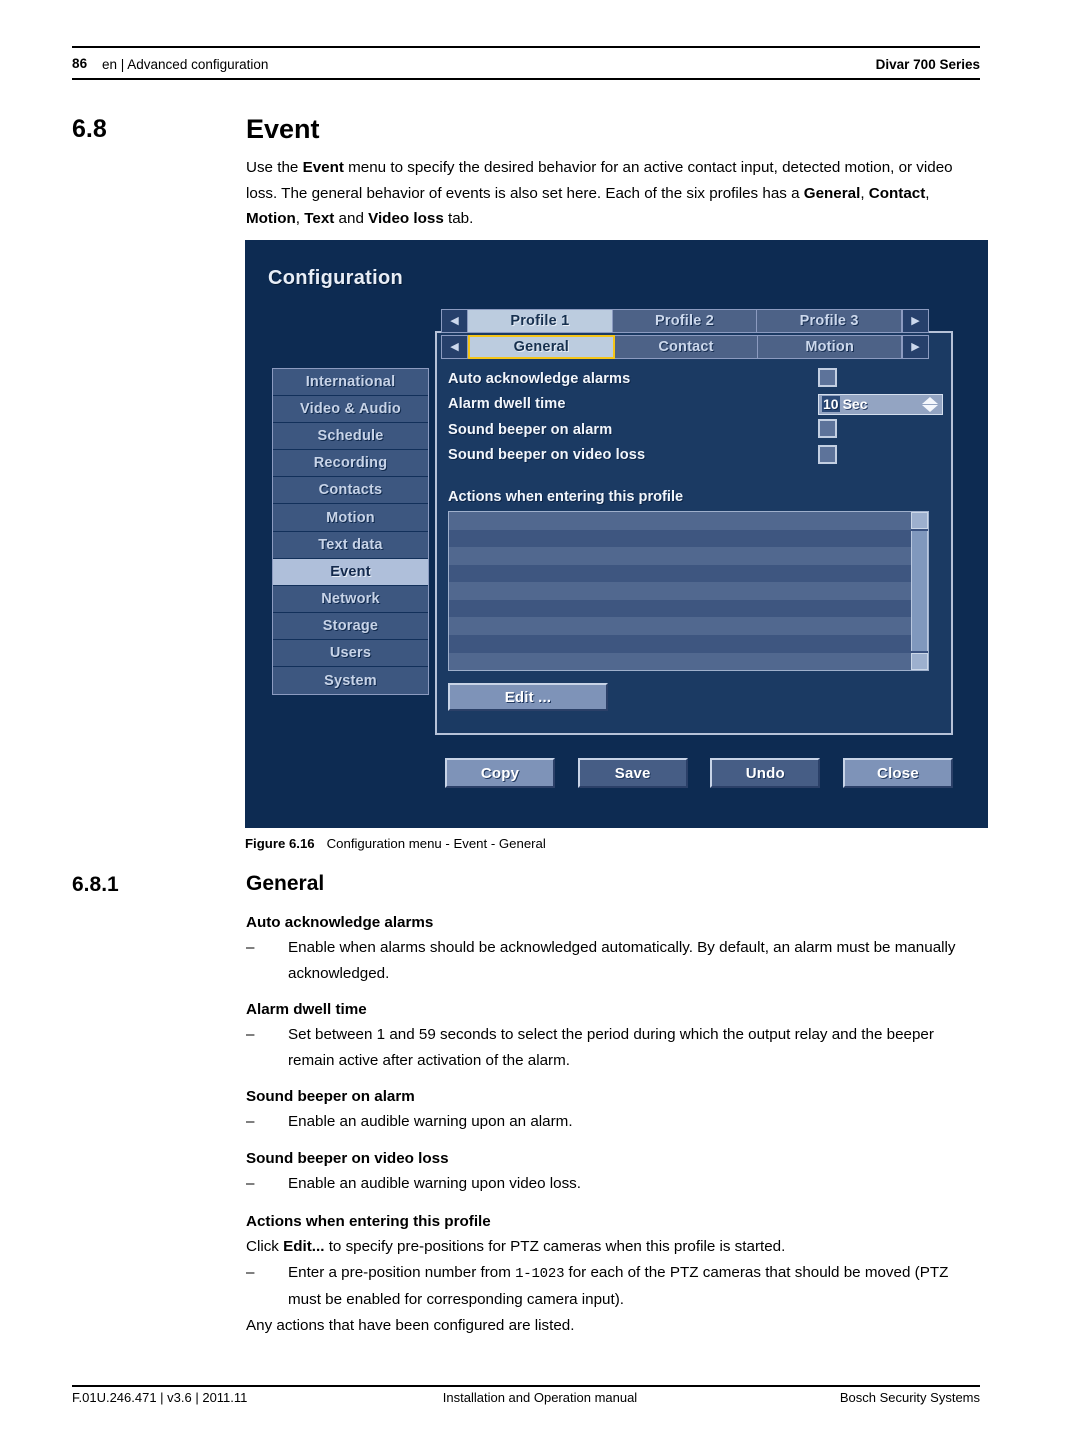 The image size is (1080, 1441). Describe the element at coordinates (350, 383) in the screenshot. I see `sidebar-item-international: International` at that location.